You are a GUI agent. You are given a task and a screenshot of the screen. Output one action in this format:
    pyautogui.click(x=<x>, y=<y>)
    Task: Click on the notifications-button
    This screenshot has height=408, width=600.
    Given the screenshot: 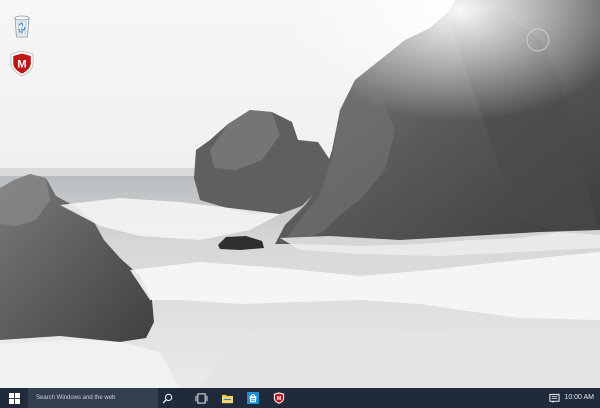 What is the action you would take?
    pyautogui.click(x=554, y=398)
    